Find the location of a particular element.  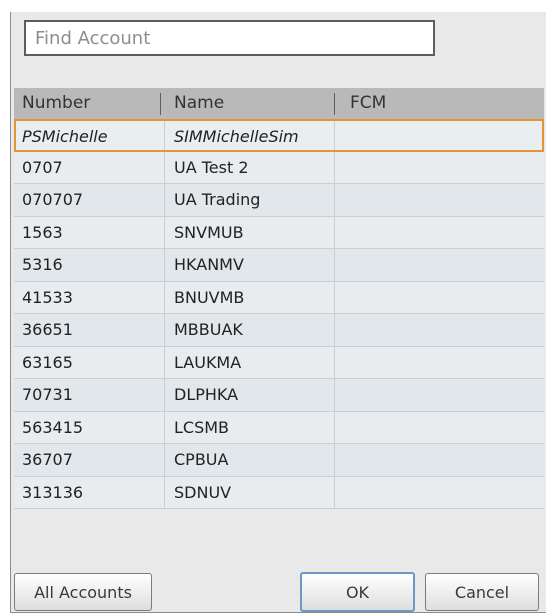

account-name-cell: MBBUAK is located at coordinates (208, 329).